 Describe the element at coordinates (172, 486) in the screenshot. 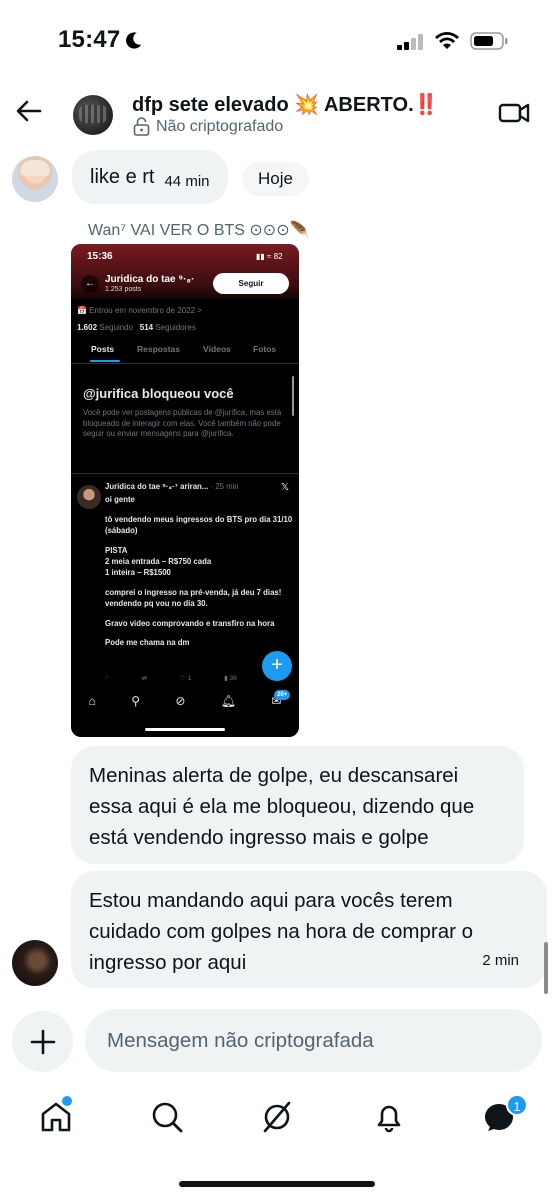

I see `shot-tweet-header: Juridica do tae ⁹·₈·⁷ ariran... · 25 min` at that location.